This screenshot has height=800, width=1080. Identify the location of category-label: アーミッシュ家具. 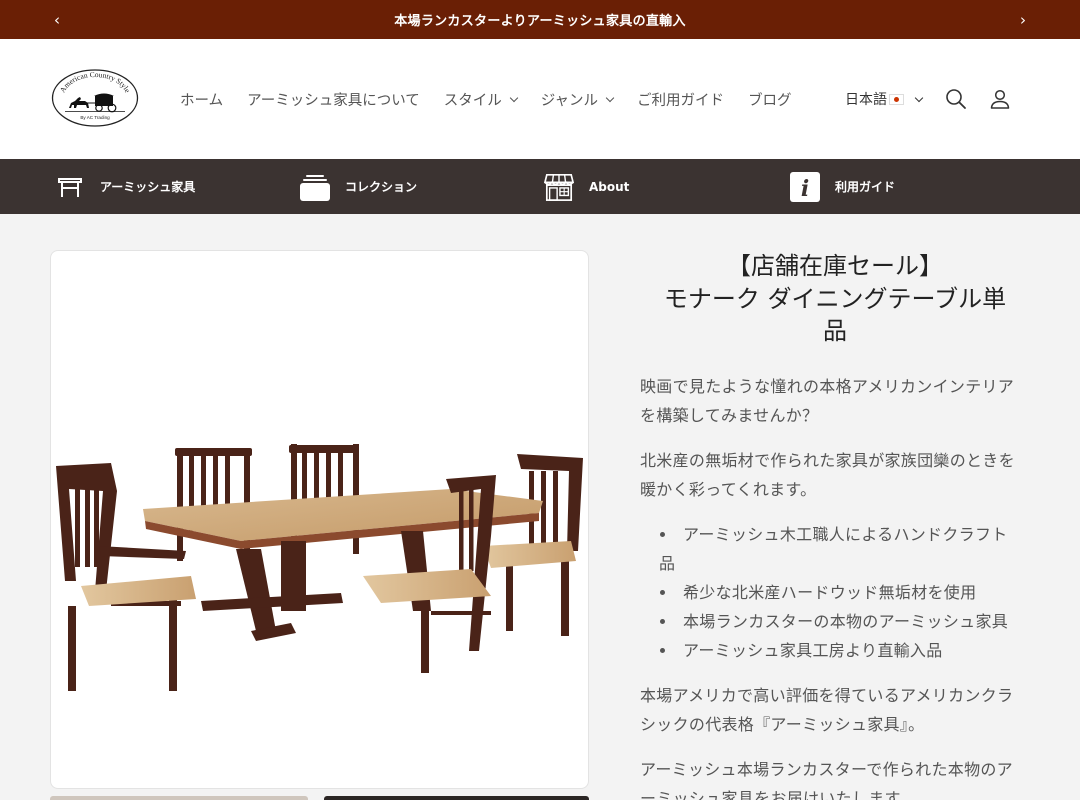
(148, 187).